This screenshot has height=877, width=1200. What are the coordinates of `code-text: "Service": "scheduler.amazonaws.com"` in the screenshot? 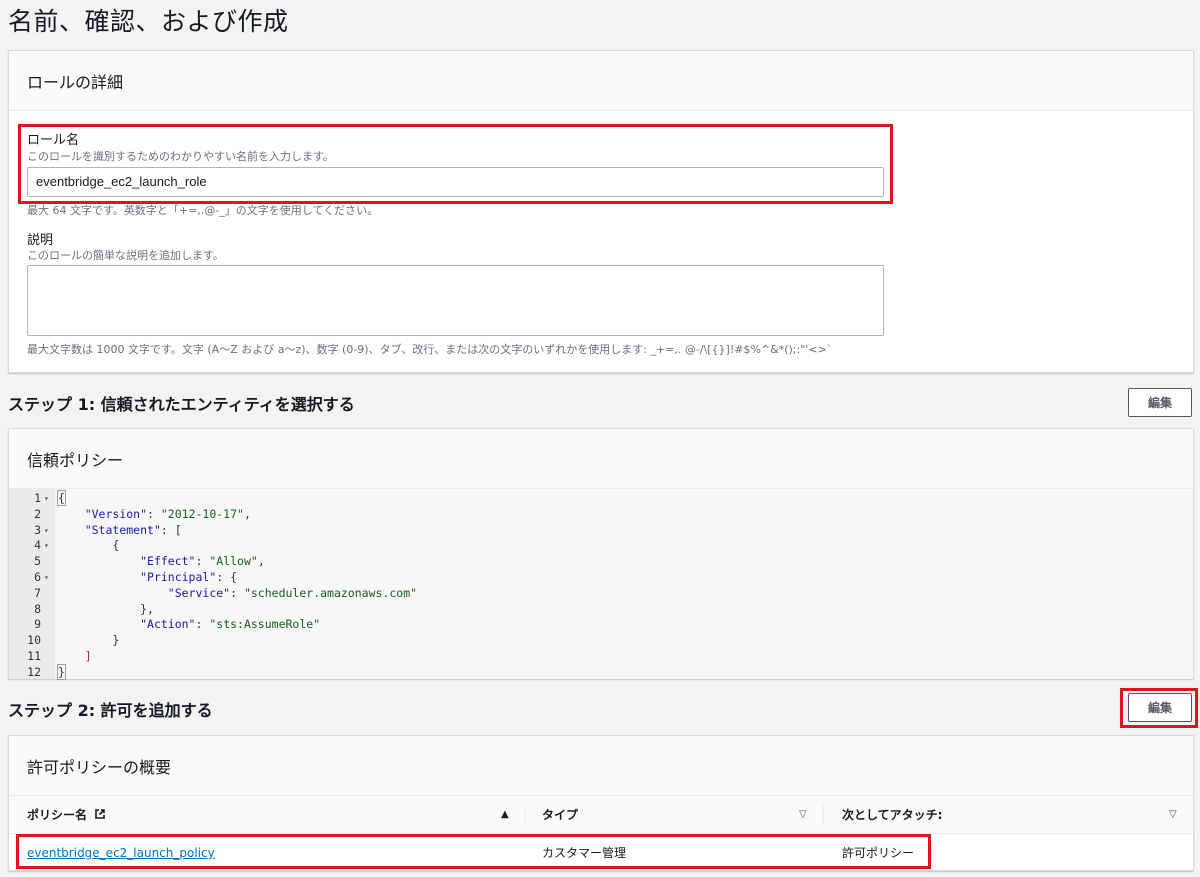 It's located at (292, 592).